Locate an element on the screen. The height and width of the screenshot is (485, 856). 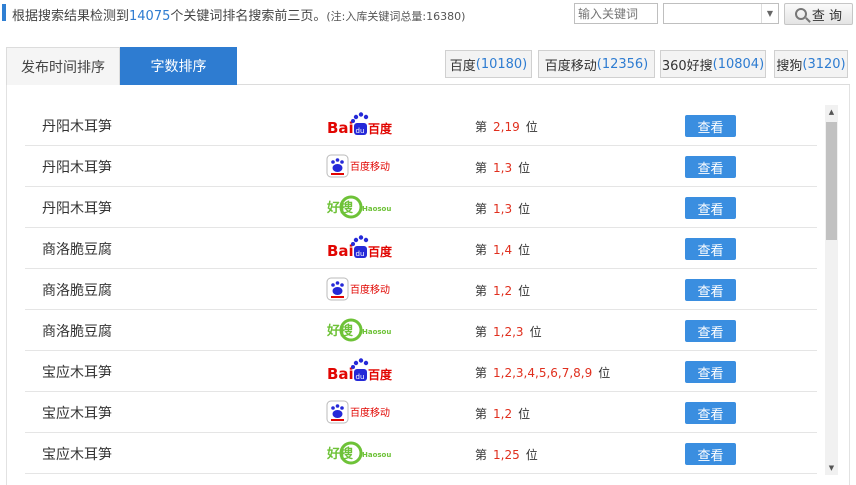
engine-name: 360好搜 is located at coordinates (687, 66).